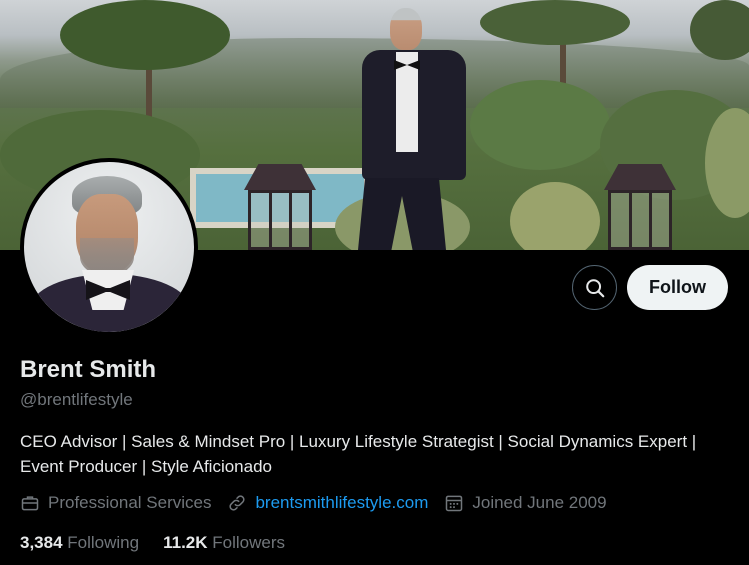  What do you see at coordinates (130, 502) in the screenshot?
I see `category-label: Professional Services` at bounding box center [130, 502].